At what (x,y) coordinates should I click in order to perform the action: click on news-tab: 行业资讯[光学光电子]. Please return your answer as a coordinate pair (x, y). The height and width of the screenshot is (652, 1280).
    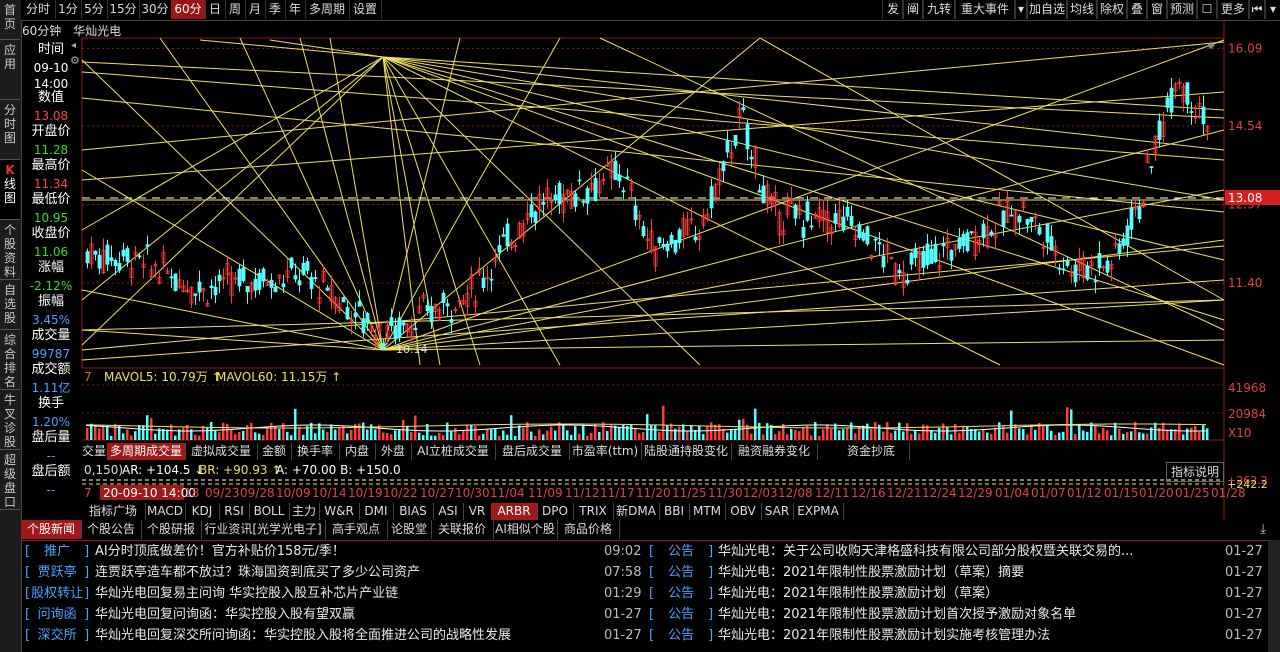
    Looking at the image, I should click on (263, 529).